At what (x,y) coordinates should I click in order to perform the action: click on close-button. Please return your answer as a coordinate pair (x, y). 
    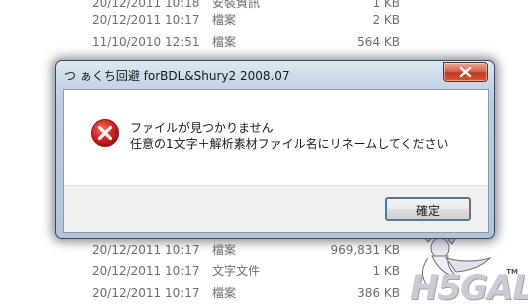
    Looking at the image, I should click on (465, 72).